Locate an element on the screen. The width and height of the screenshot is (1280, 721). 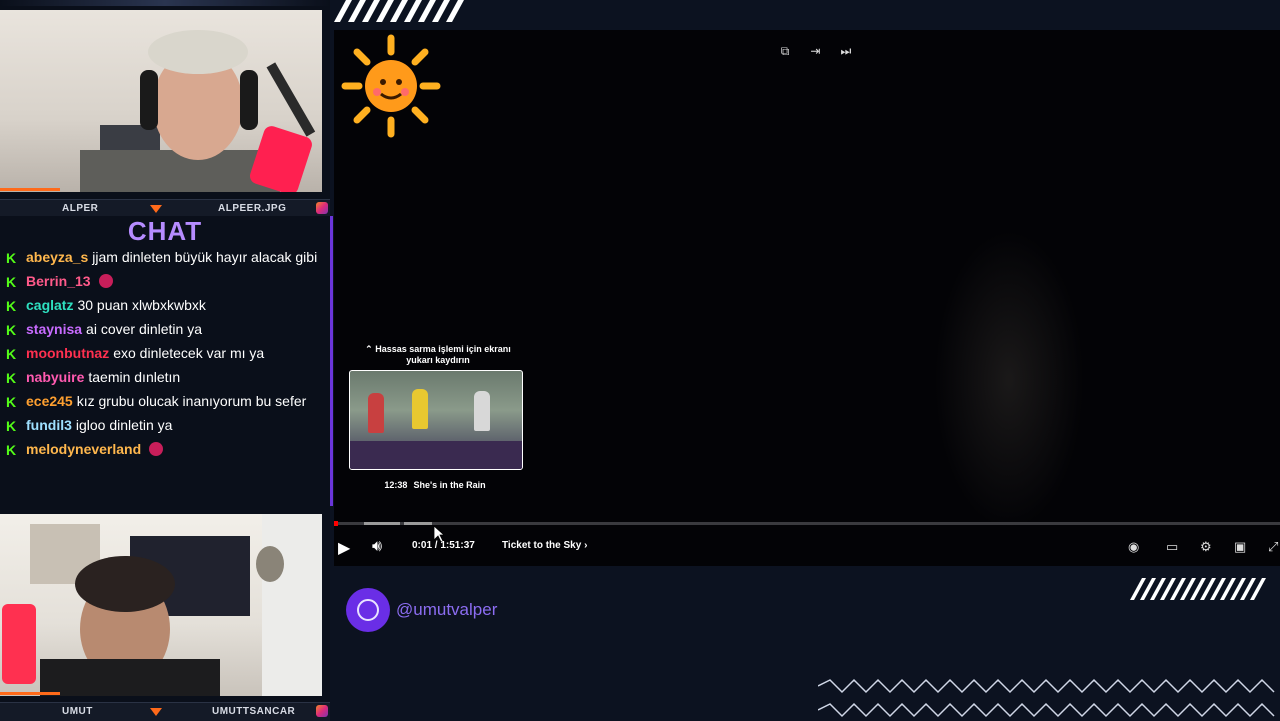
decorative-stripes-top is located at coordinates (399, 11).